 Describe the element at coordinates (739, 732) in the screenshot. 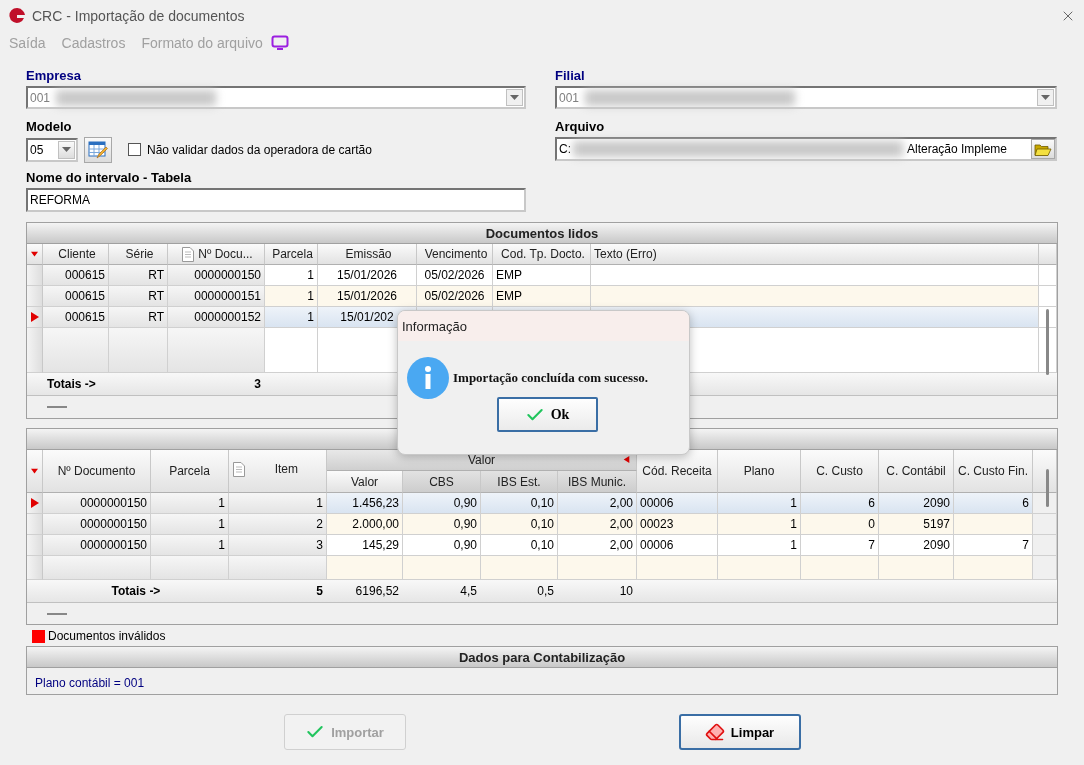

I see `clear-button: Limpar` at that location.